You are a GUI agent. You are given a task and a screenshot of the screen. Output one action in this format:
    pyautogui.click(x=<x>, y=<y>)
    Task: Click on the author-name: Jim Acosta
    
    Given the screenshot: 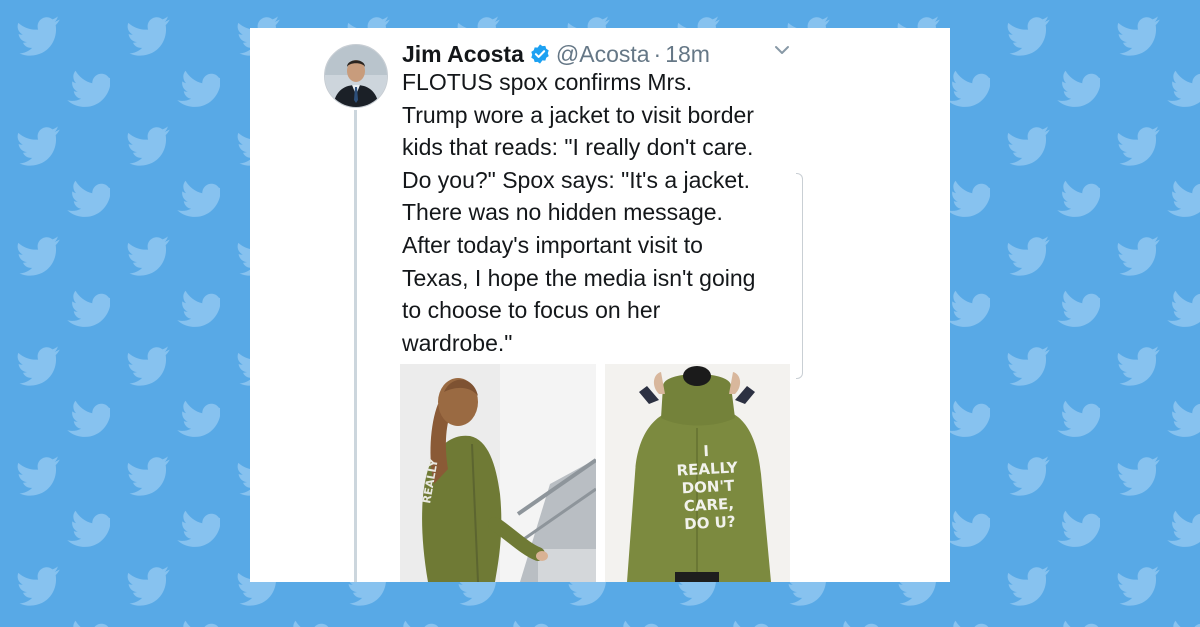 What is the action you would take?
    pyautogui.click(x=463, y=54)
    